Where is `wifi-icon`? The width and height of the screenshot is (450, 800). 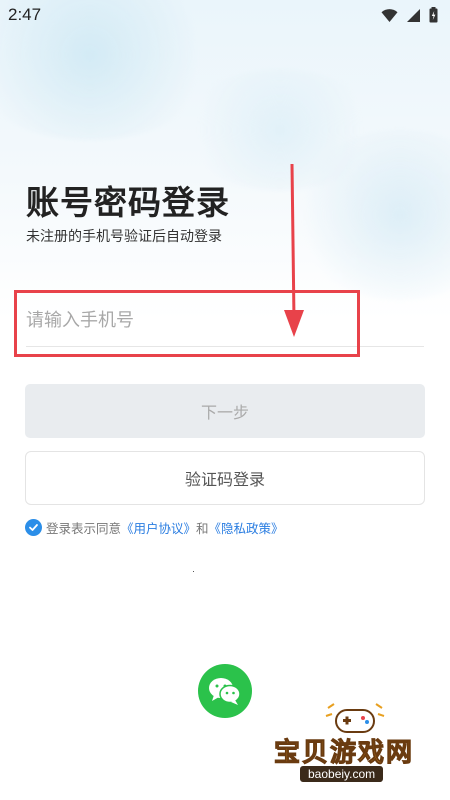
wifi-icon is located at coordinates (389, 17).